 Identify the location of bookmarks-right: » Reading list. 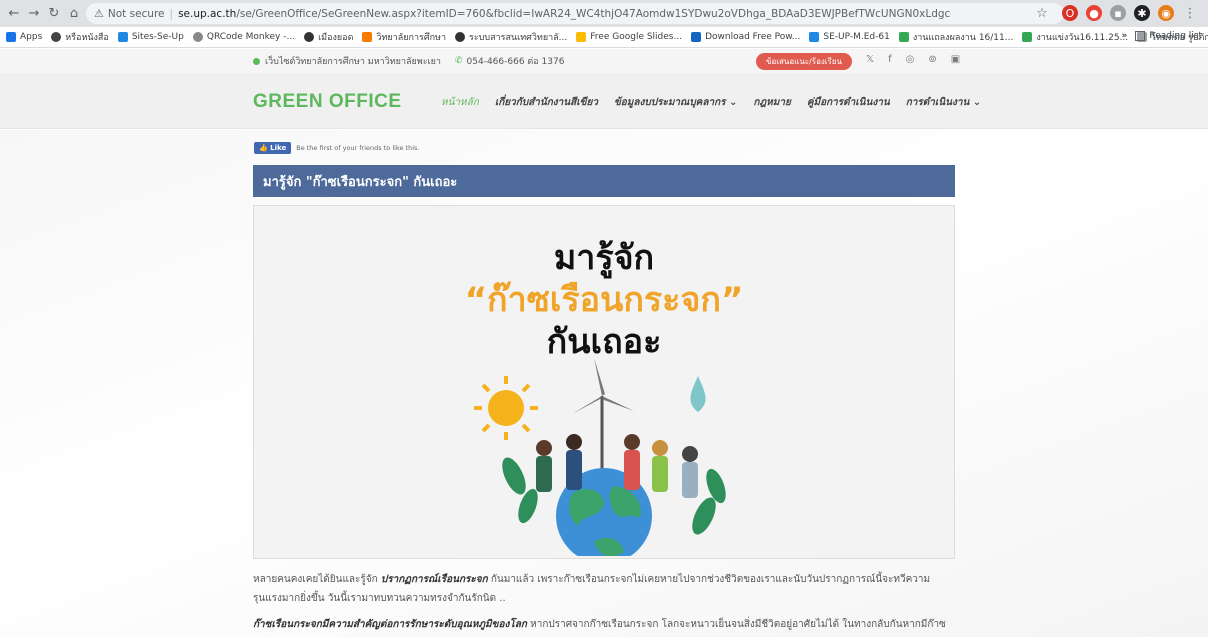
(1162, 36).